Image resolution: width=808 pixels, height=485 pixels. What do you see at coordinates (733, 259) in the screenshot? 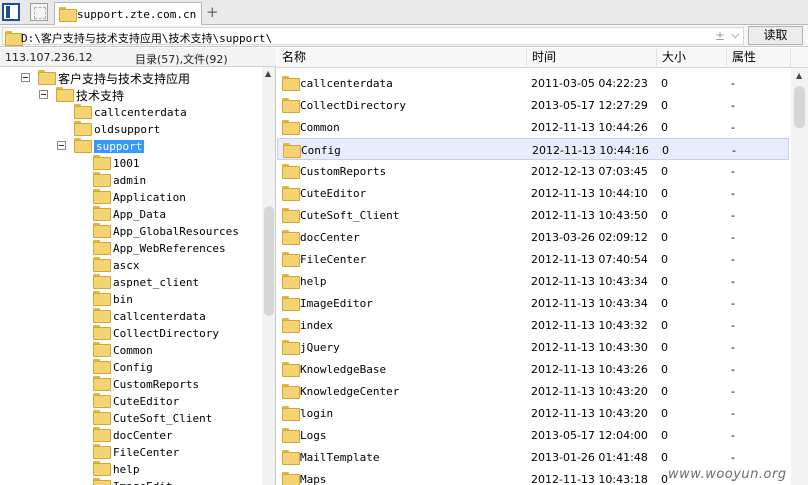
I see `file-attr: -` at bounding box center [733, 259].